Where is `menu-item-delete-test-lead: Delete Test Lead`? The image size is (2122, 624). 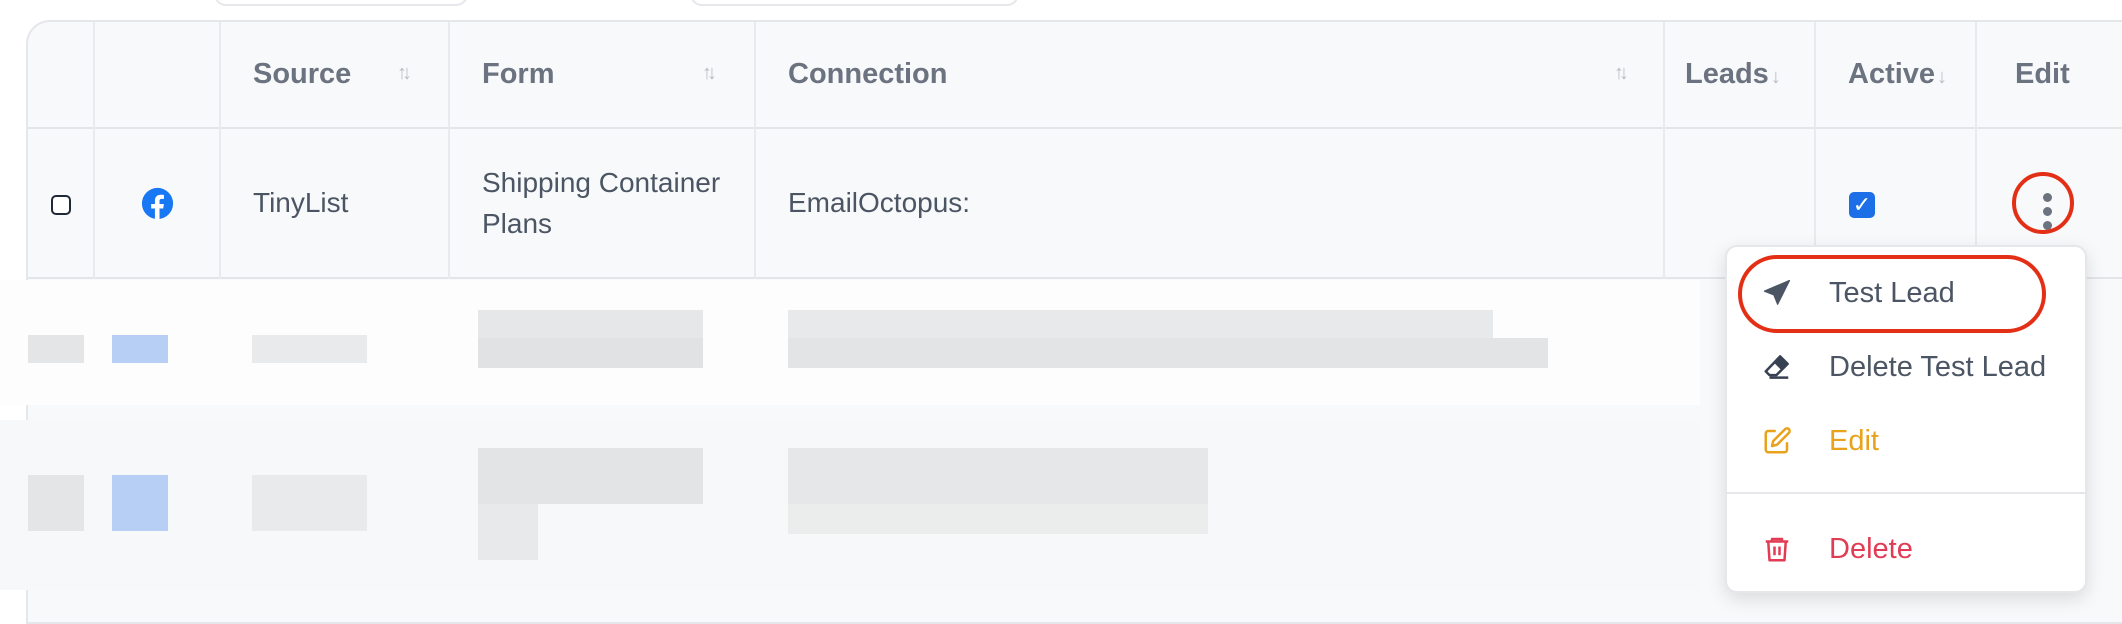
menu-item-delete-test-lead: Delete Test Lead is located at coordinates (1906, 367).